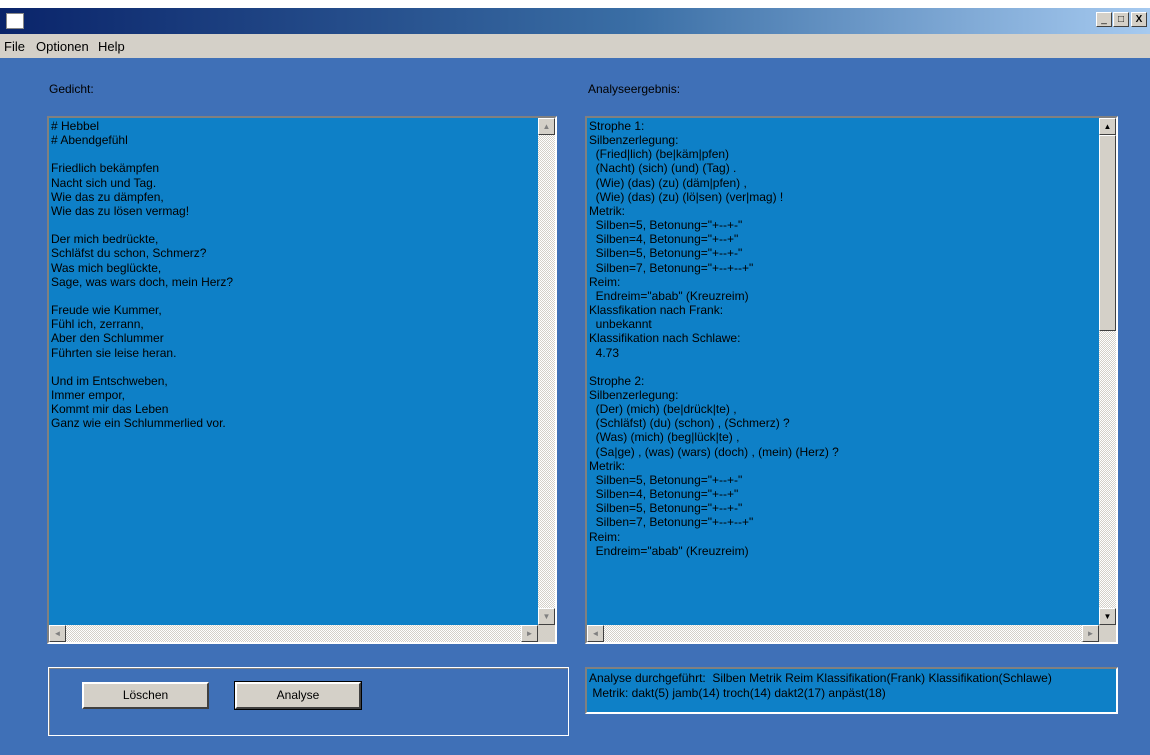 The width and height of the screenshot is (1150, 755). What do you see at coordinates (298, 695) in the screenshot?
I see `analyse-button: Analyse` at bounding box center [298, 695].